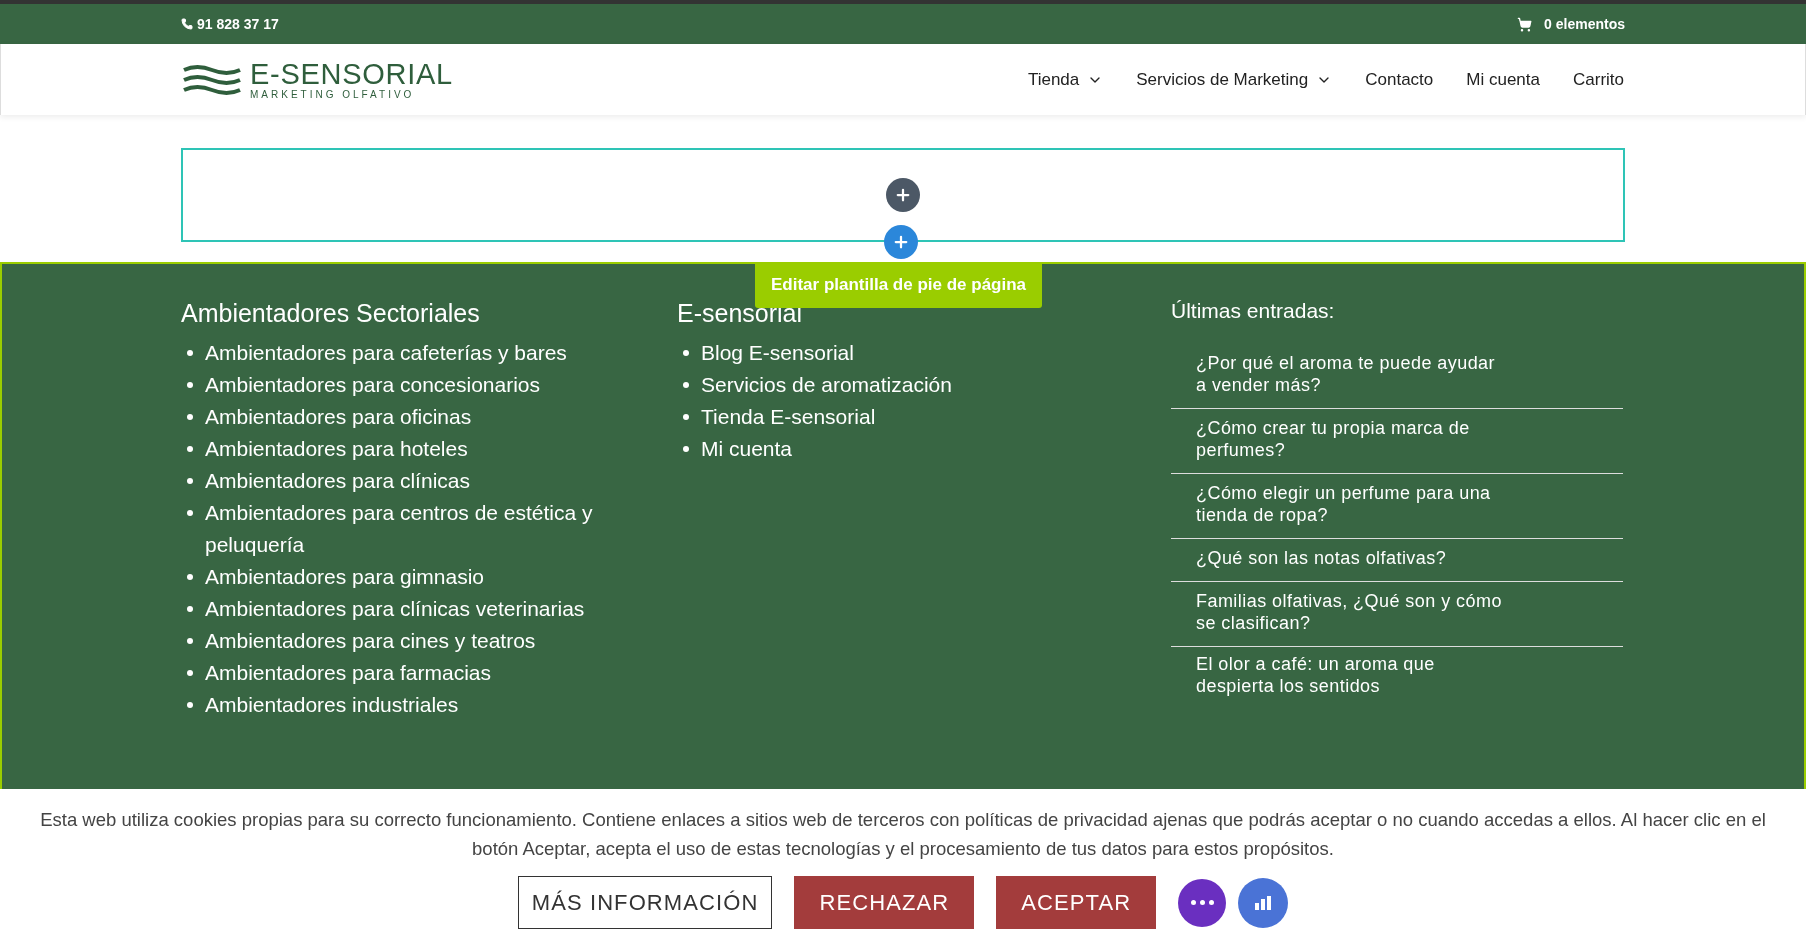 Image resolution: width=1806 pixels, height=935 pixels. What do you see at coordinates (373, 385) in the screenshot?
I see `footer-link: Ambientadores para concesionarios` at bounding box center [373, 385].